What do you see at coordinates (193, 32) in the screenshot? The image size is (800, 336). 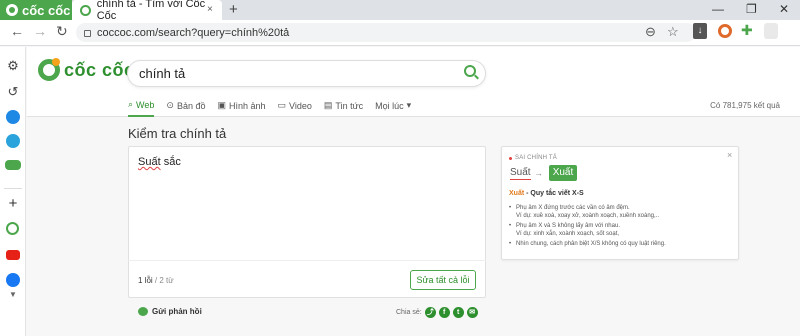 I see `url-text: coccoc.com/search?query=chính%20tả` at bounding box center [193, 32].